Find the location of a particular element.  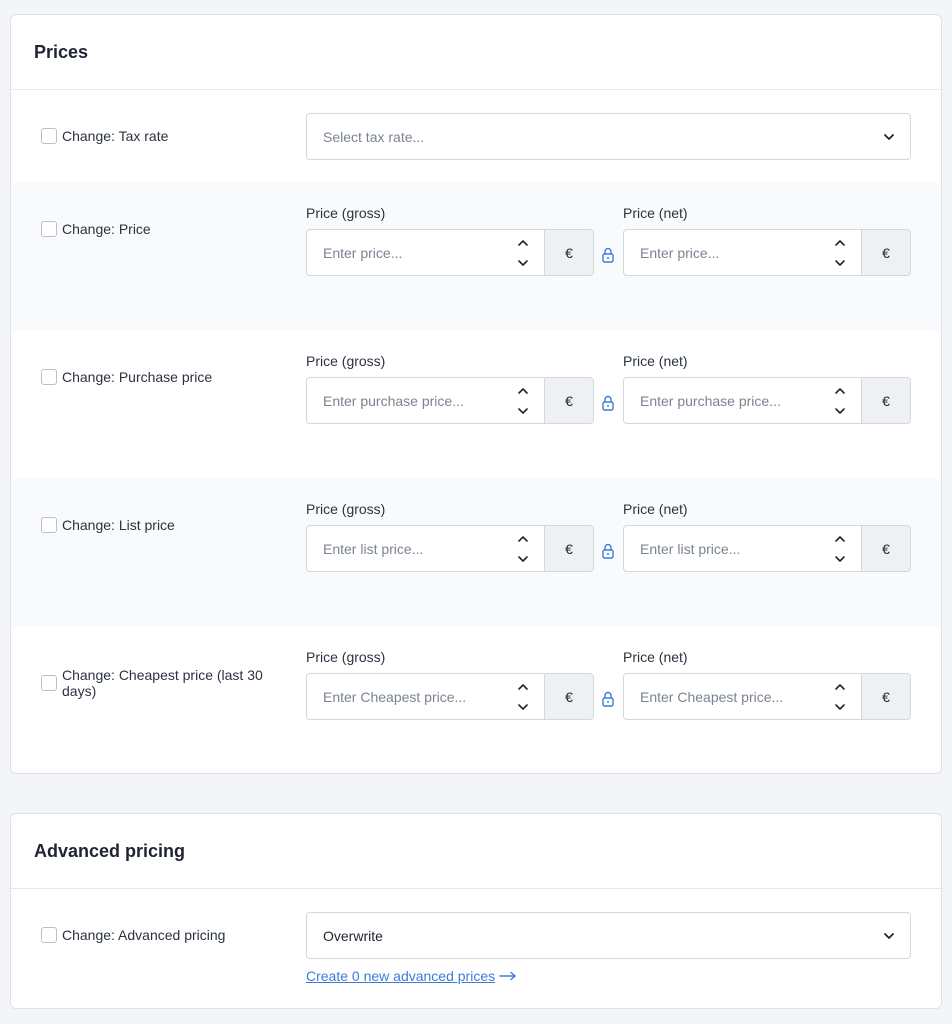

cheapest-gross-field: Enter Cheapest price... € is located at coordinates (450, 696).